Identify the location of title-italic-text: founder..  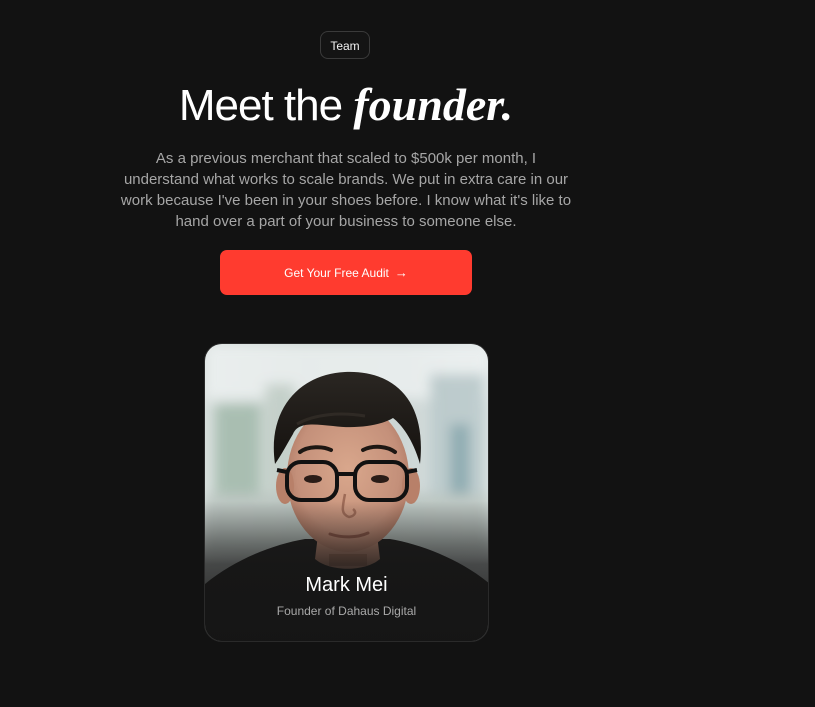
(433, 104).